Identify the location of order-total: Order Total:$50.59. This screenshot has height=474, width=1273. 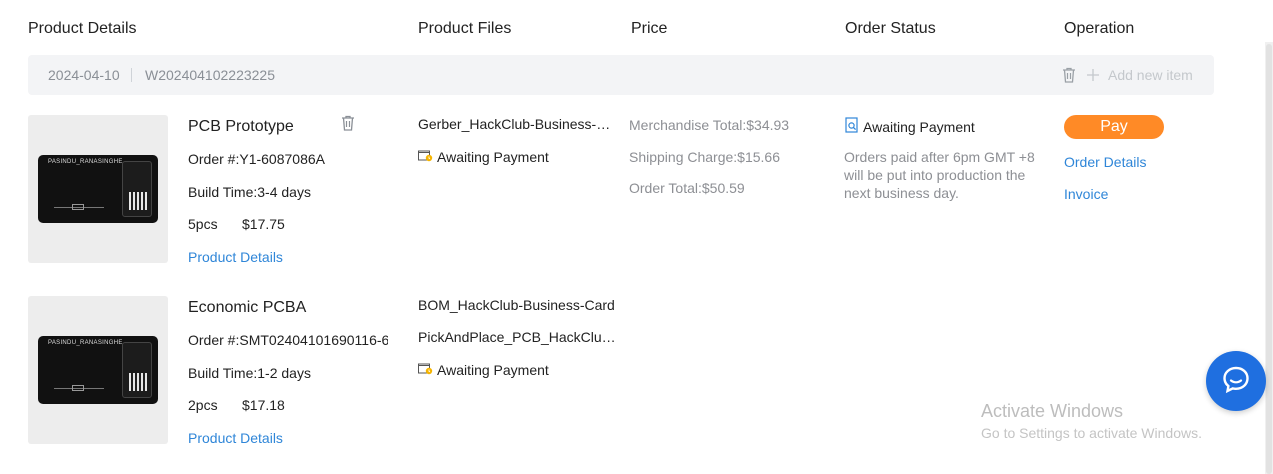
(687, 188).